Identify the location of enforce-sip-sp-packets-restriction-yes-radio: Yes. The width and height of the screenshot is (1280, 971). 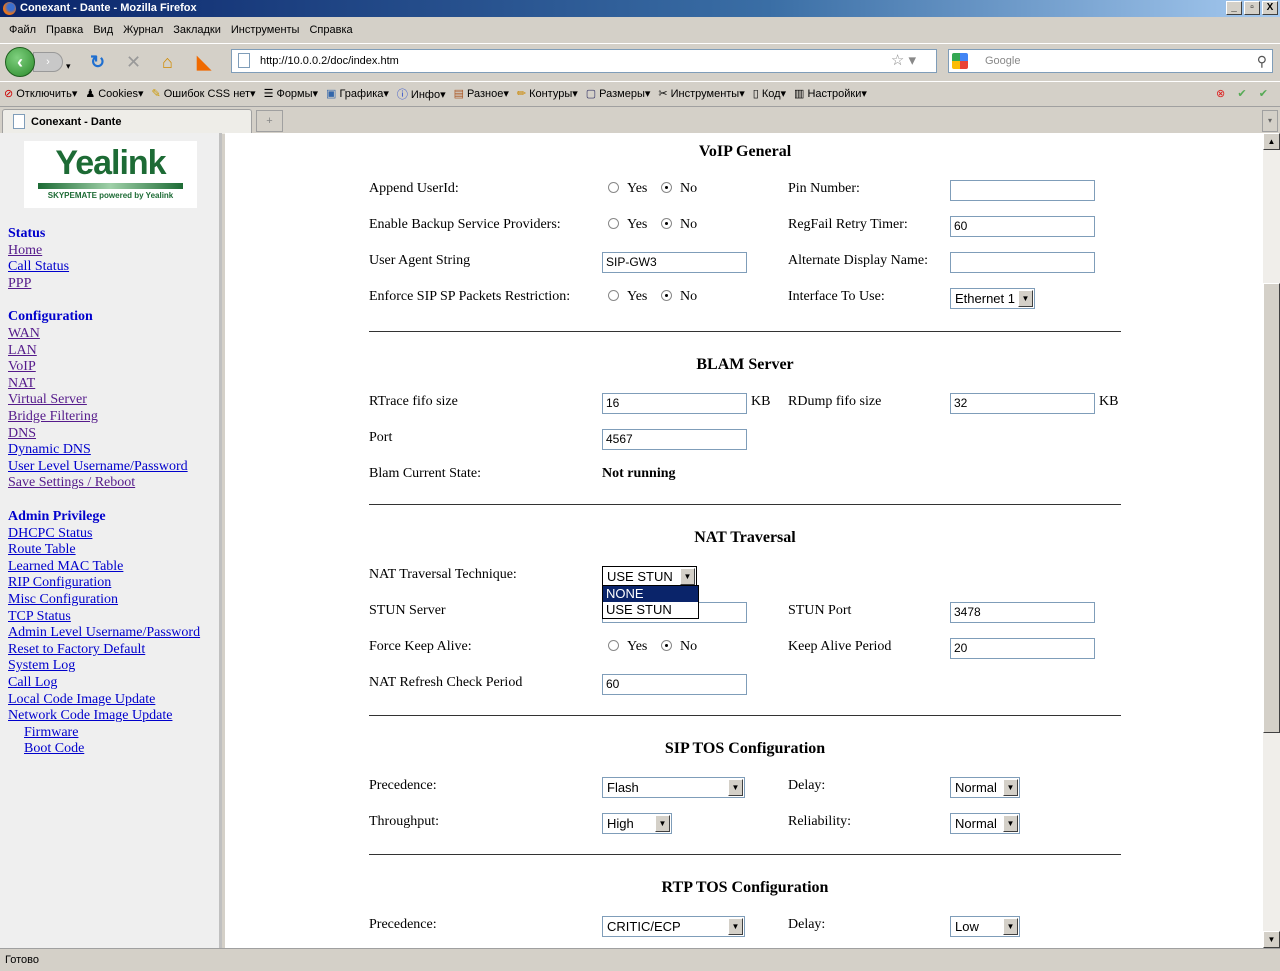
(627, 297).